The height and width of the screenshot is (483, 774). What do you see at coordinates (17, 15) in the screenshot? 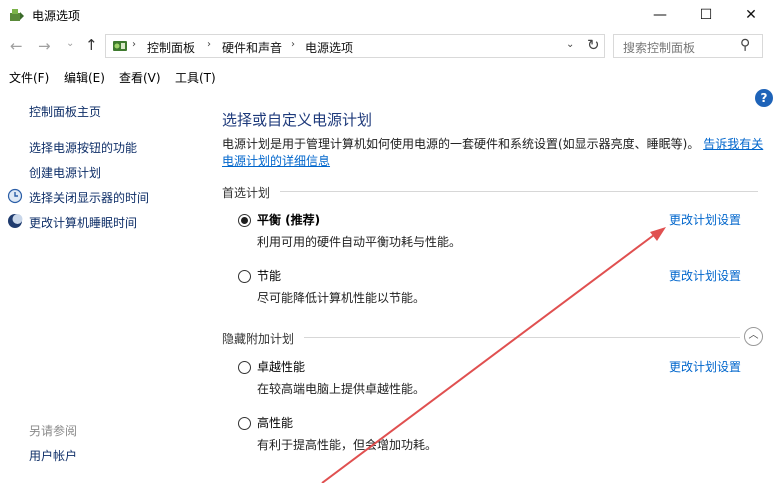
I see `power-options-app-icon` at bounding box center [17, 15].